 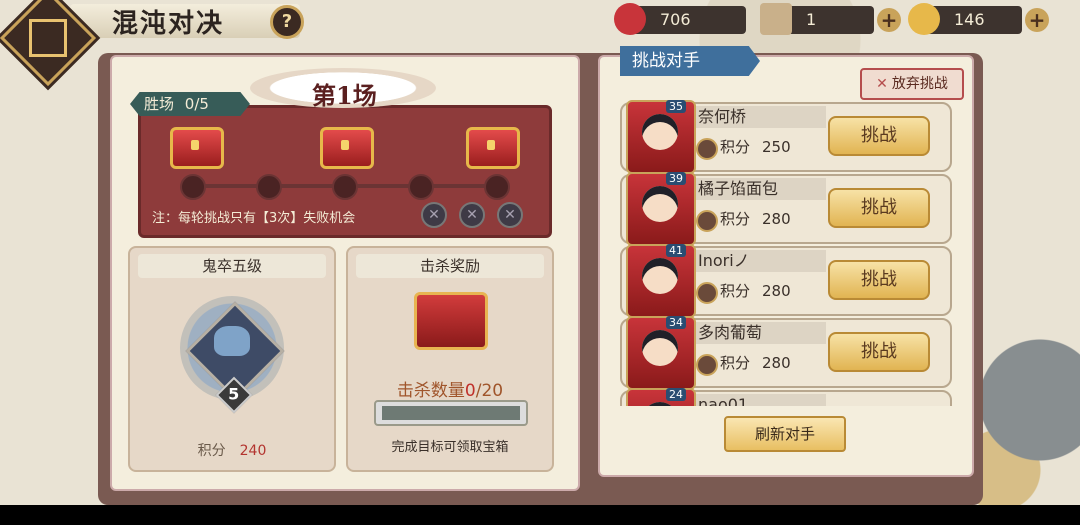 I want to click on help-button: ?, so click(x=287, y=22).